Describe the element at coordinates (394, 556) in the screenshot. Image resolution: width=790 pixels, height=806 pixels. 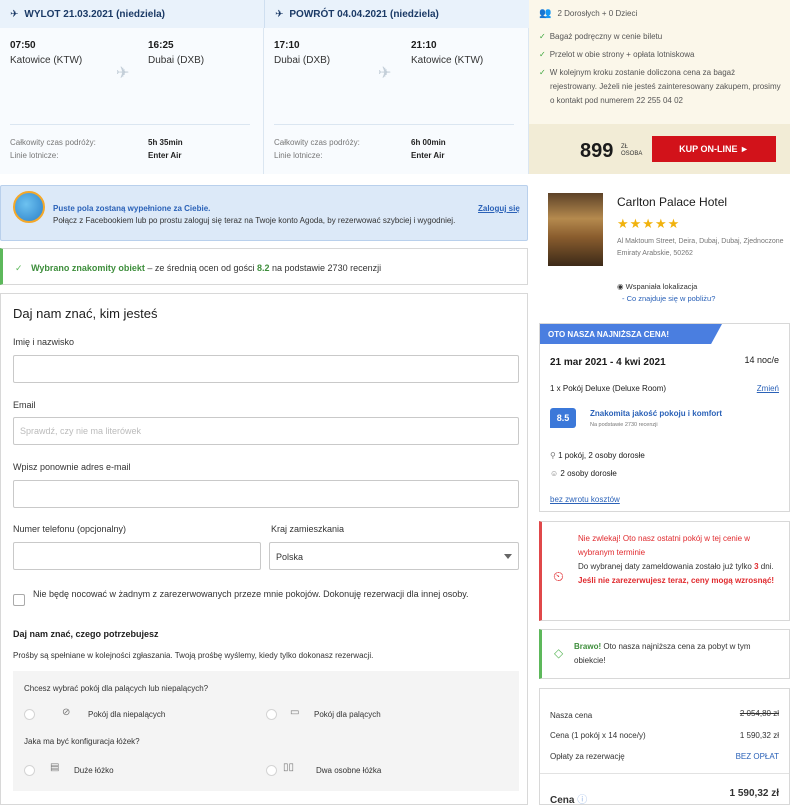
I see `country-select: Polska` at that location.